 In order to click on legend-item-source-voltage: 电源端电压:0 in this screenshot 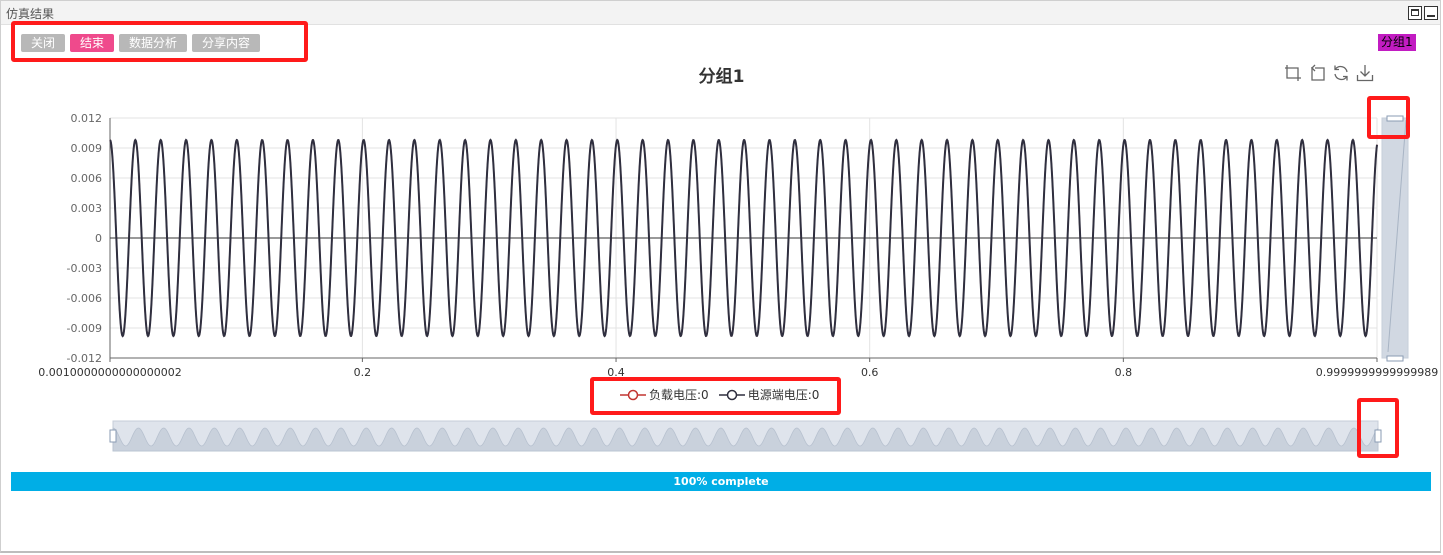, I will do `click(769, 394)`.